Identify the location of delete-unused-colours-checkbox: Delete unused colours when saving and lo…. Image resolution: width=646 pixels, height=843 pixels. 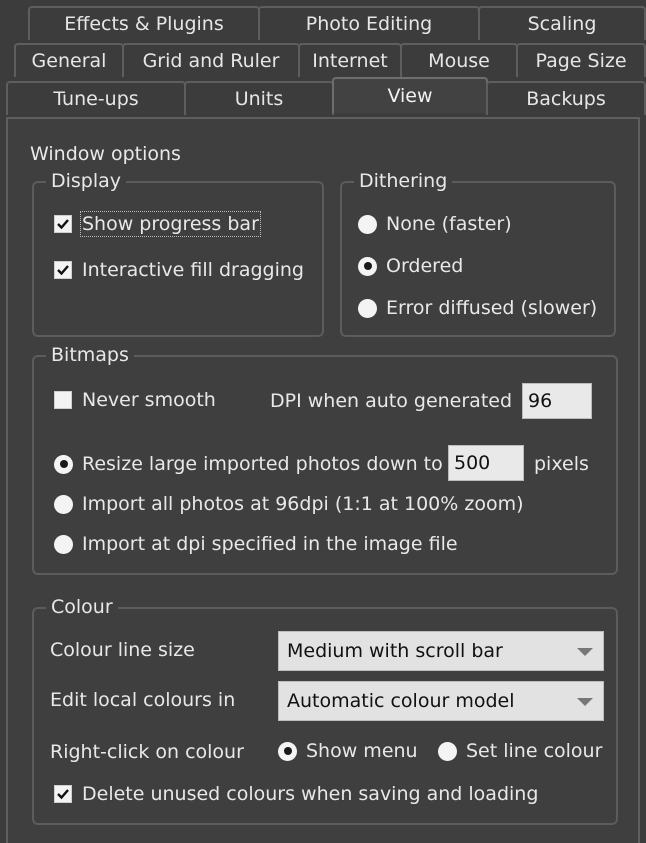
(296, 794).